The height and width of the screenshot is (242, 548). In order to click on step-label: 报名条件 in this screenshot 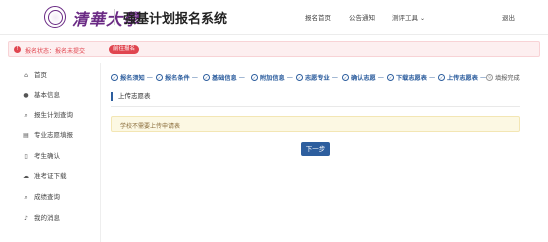, I will do `click(177, 78)`.